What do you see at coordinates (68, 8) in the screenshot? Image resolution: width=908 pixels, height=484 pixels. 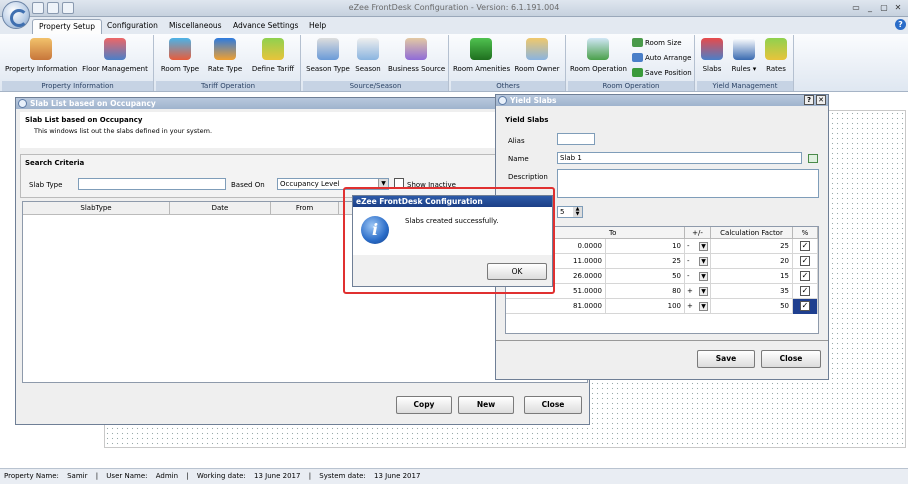 I see `qat-window-icon` at bounding box center [68, 8].